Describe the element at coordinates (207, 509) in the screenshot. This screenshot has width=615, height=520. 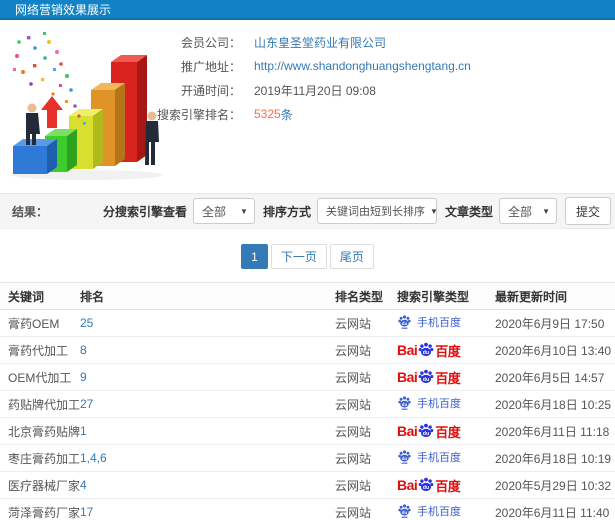
I see `rank-cell: 17` at that location.